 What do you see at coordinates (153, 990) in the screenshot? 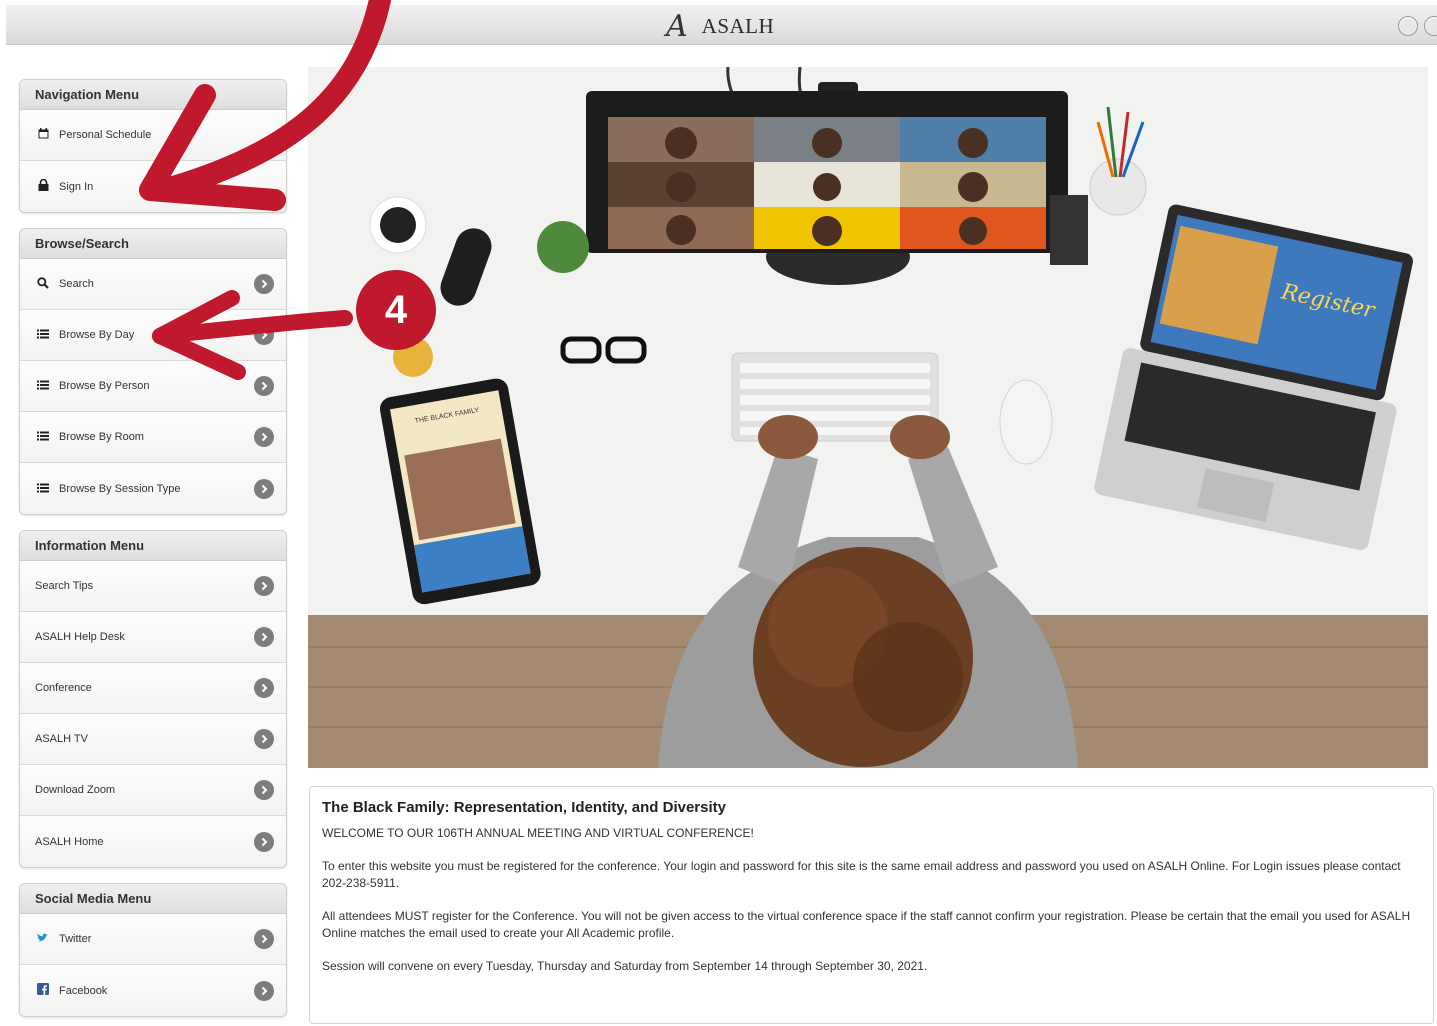
I see `sidebar-item-facebook: Facebook` at bounding box center [153, 990].